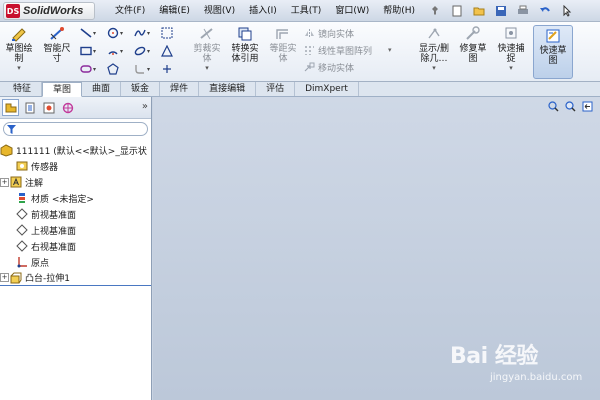 This screenshot has width=600, height=400. I want to click on polygon-button, so click(118, 69).